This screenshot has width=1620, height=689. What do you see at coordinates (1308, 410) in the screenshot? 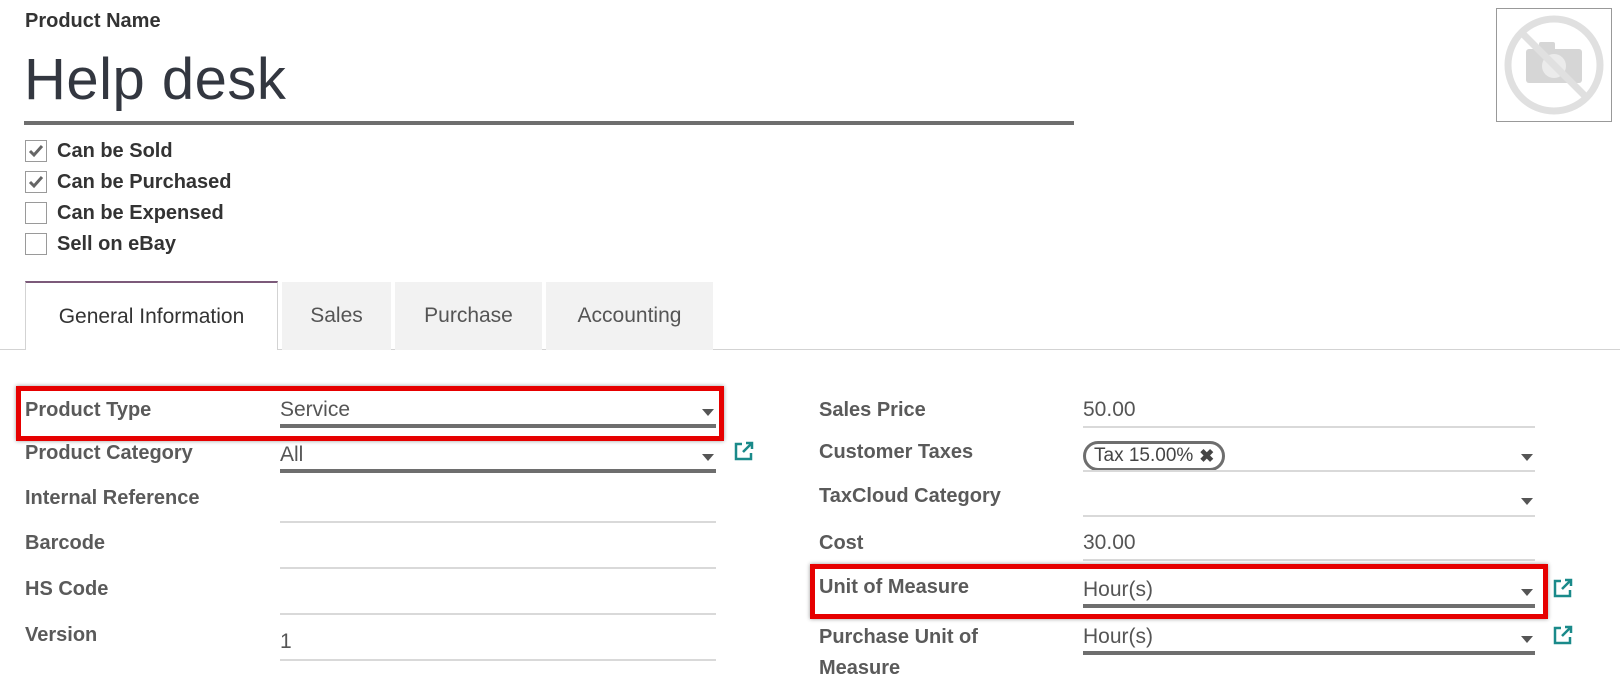
I see `sales-price-input: 50.00` at bounding box center [1308, 410].